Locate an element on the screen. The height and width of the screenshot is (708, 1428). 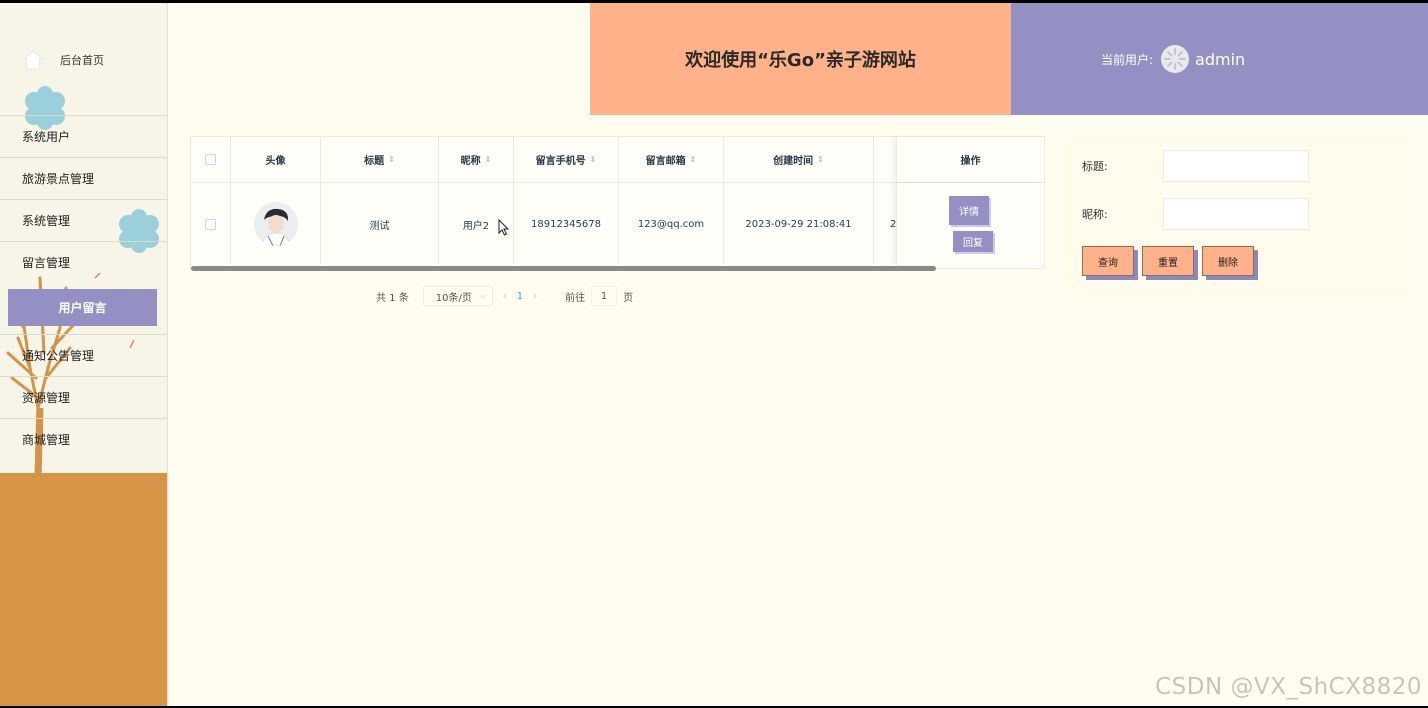
site-title: 欢迎使用“乐Go”亲子游网站 is located at coordinates (800, 59).